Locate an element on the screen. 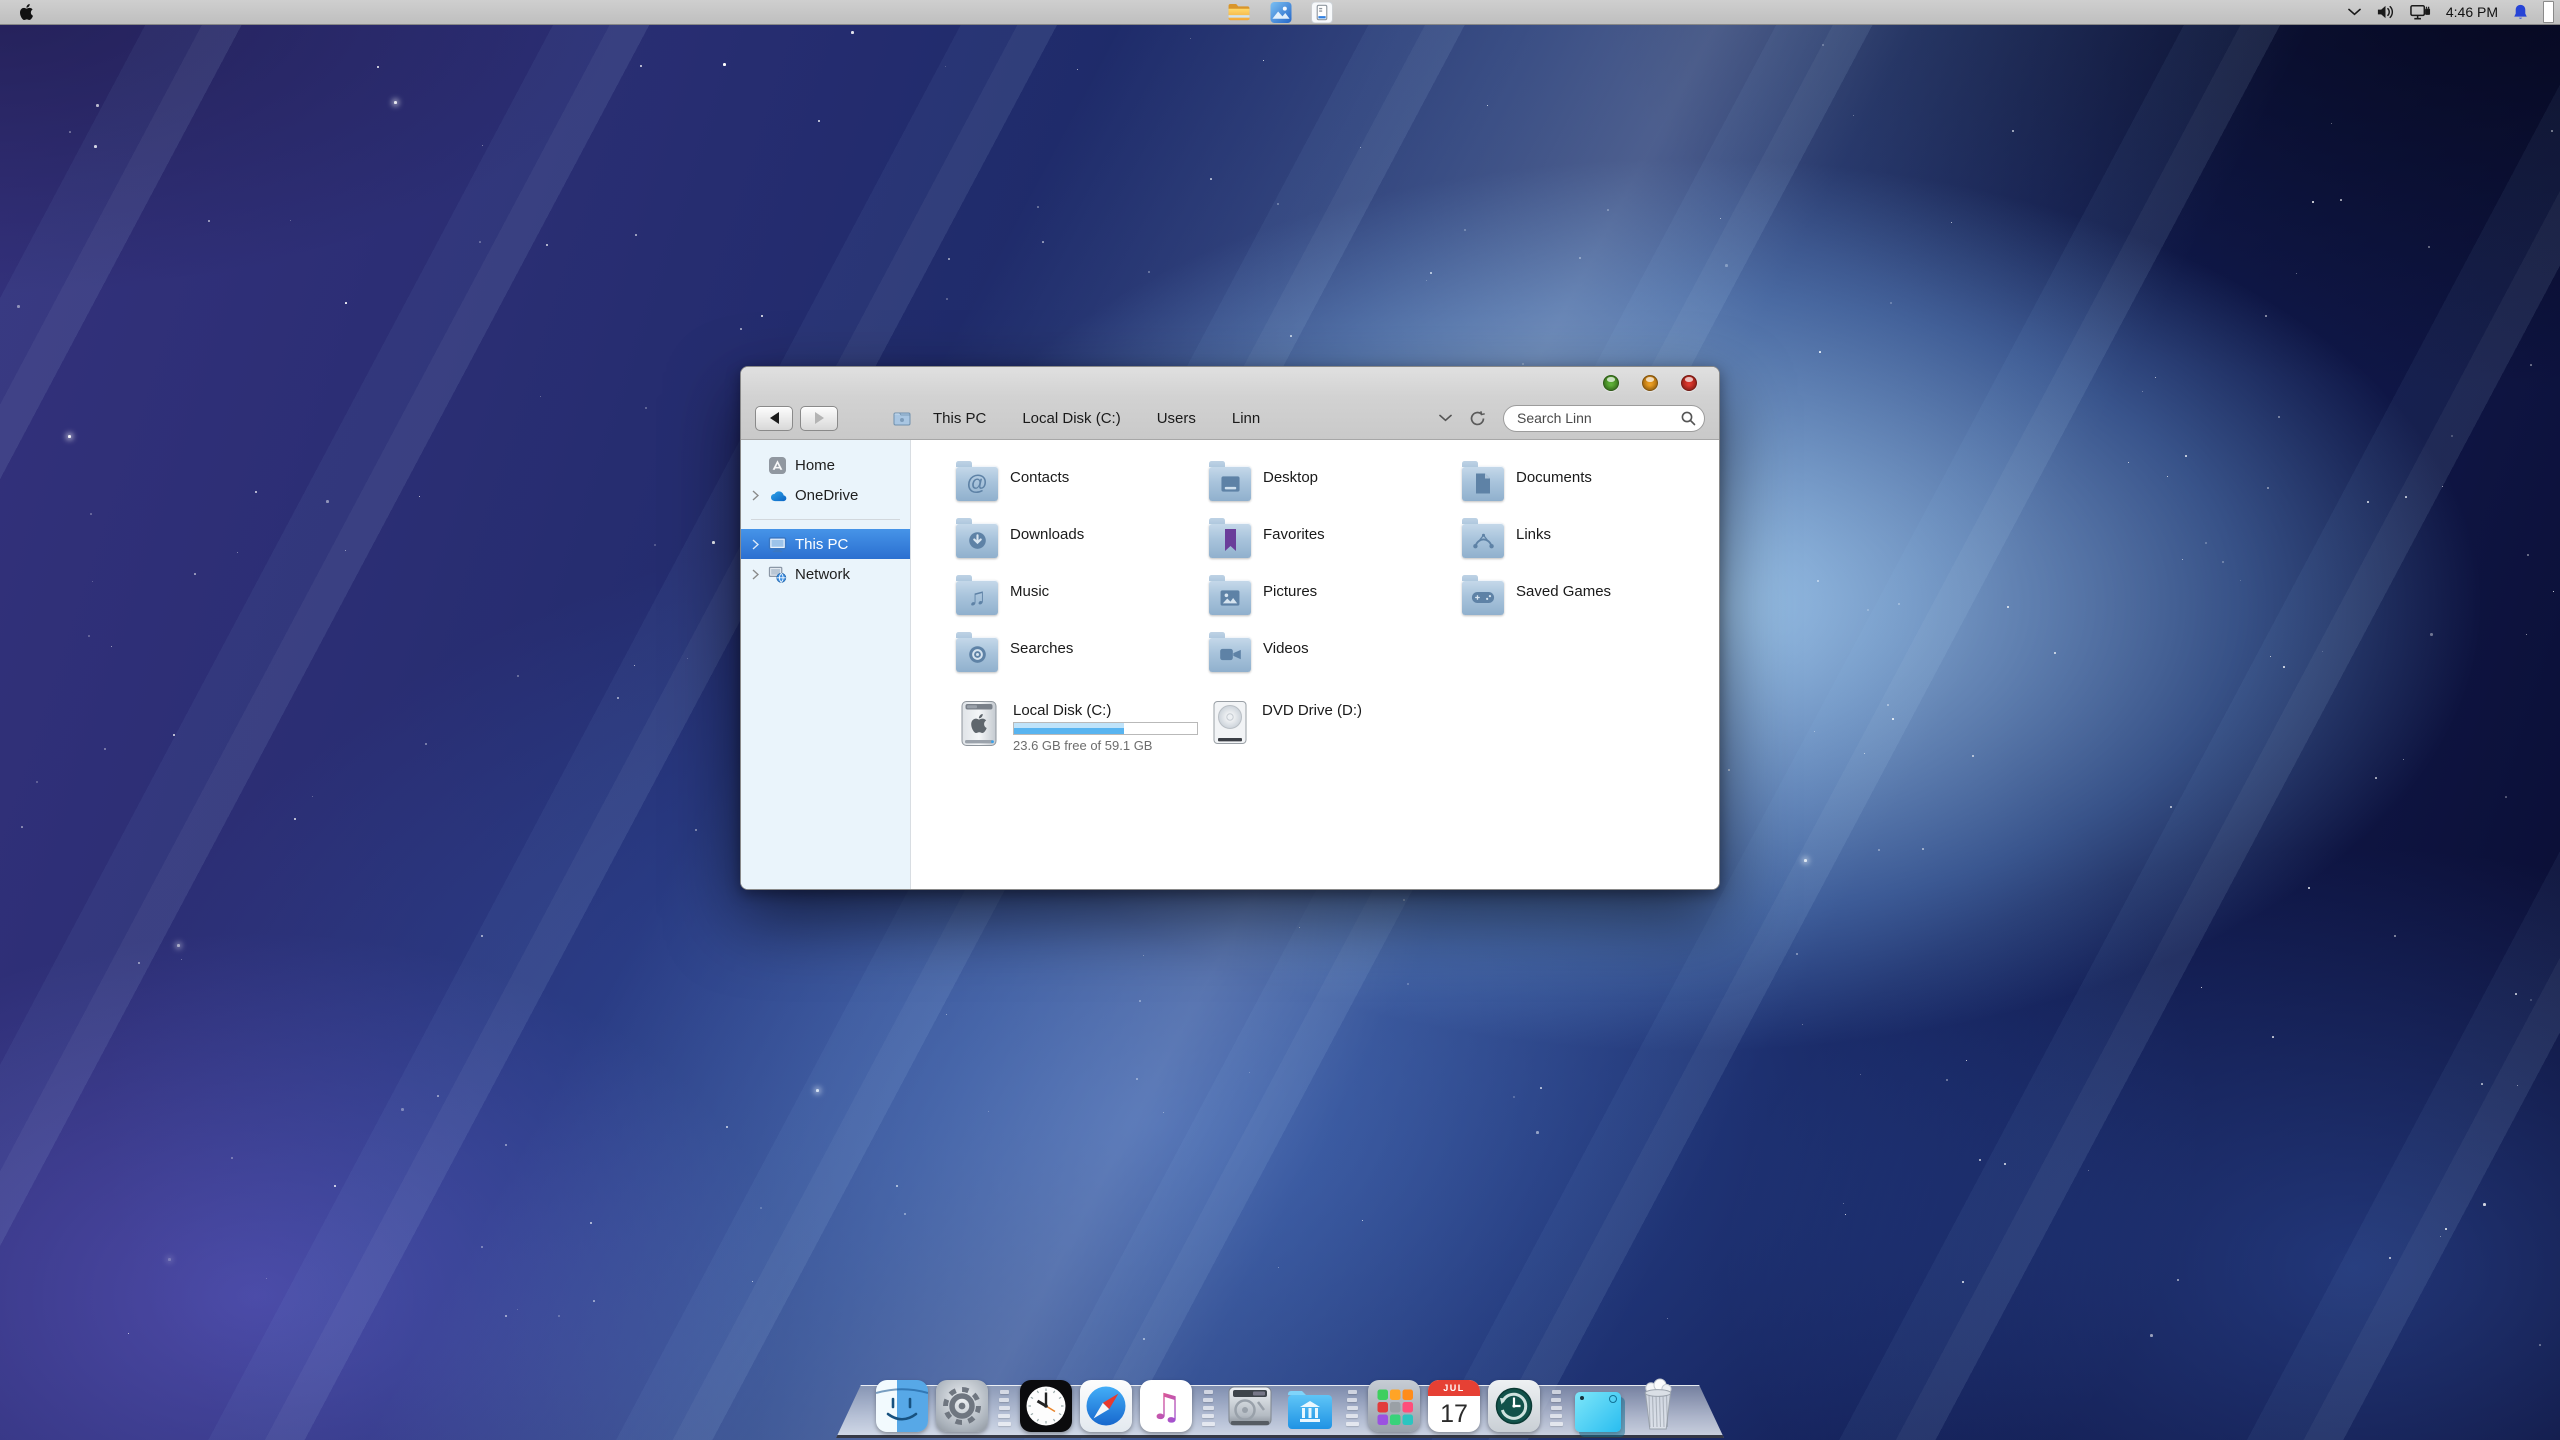 This screenshot has width=2560, height=1440. dock-launchpad is located at coordinates (1394, 1406).